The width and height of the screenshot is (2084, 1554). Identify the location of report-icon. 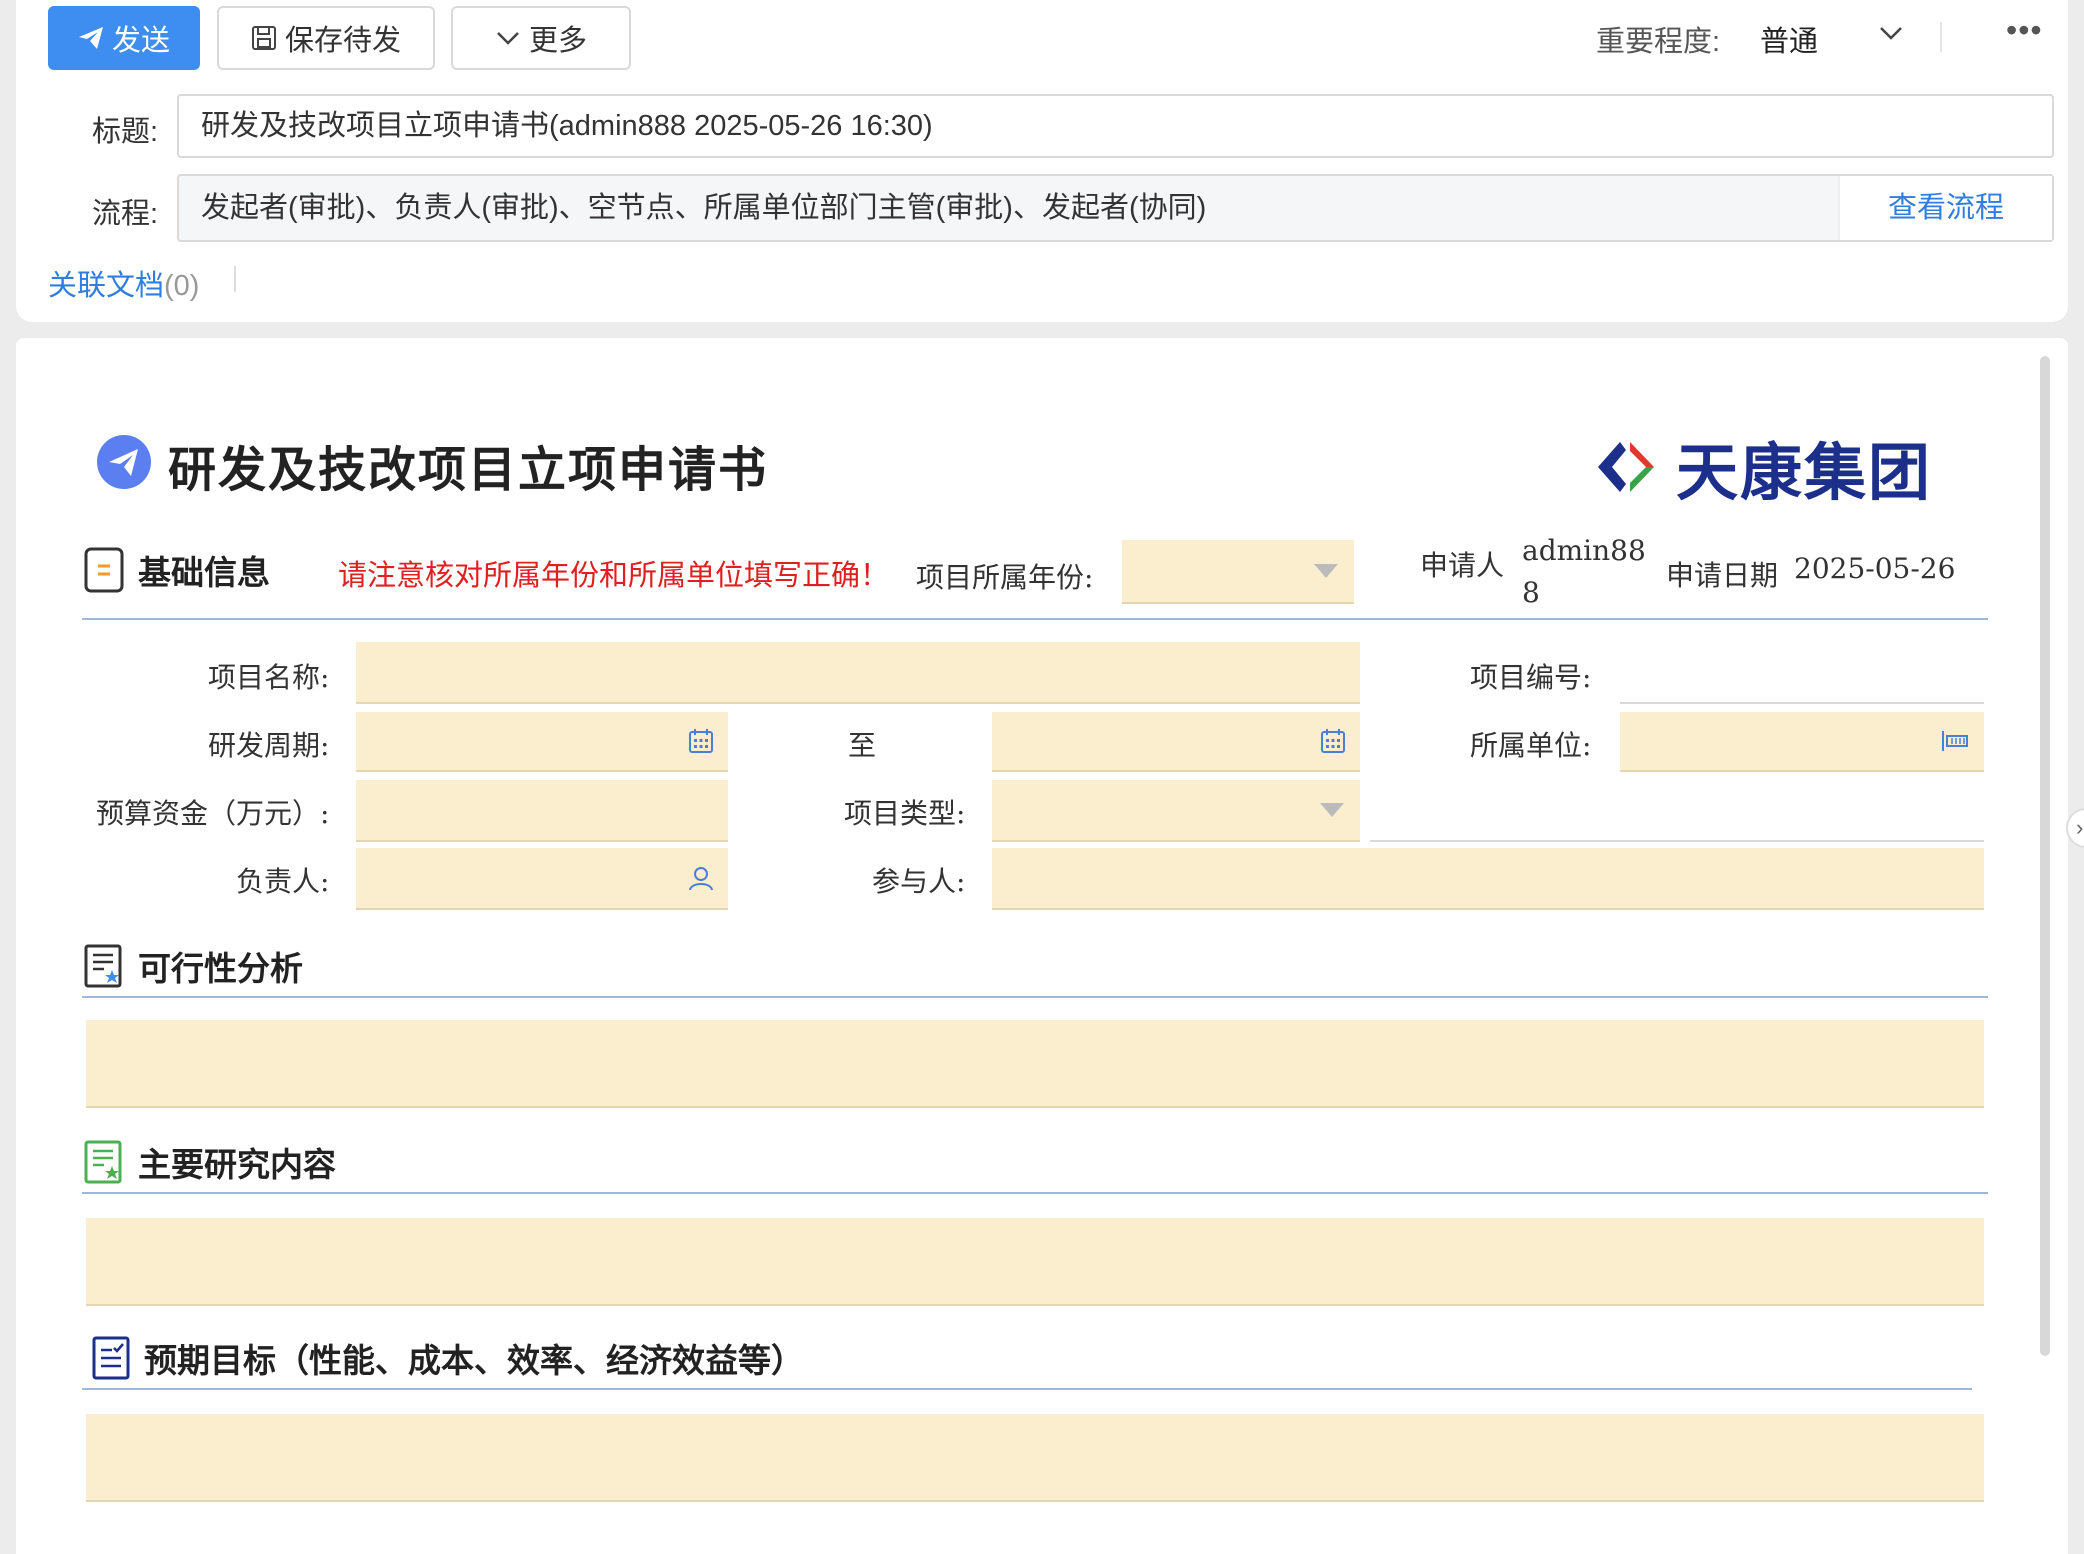
(103, 966).